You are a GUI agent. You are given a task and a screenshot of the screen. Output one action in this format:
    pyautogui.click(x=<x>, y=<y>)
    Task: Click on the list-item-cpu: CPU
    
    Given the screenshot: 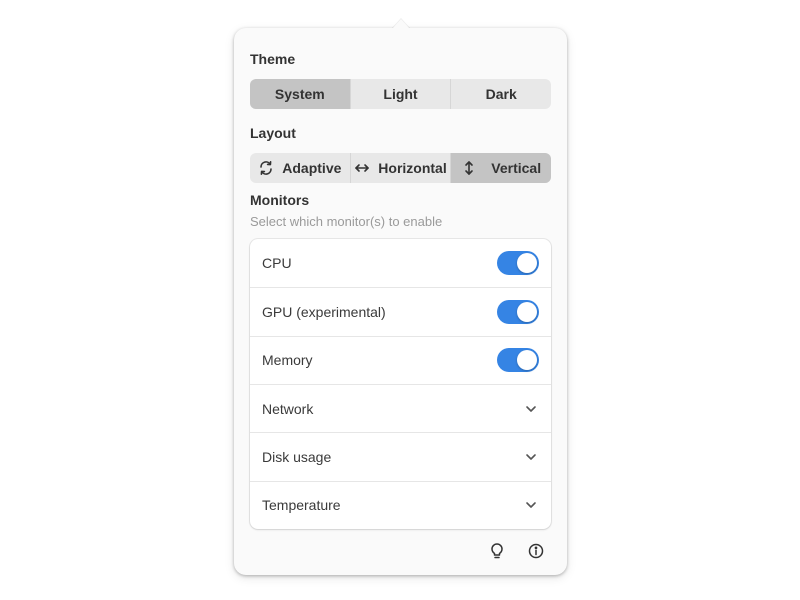 What is the action you would take?
    pyautogui.click(x=400, y=263)
    